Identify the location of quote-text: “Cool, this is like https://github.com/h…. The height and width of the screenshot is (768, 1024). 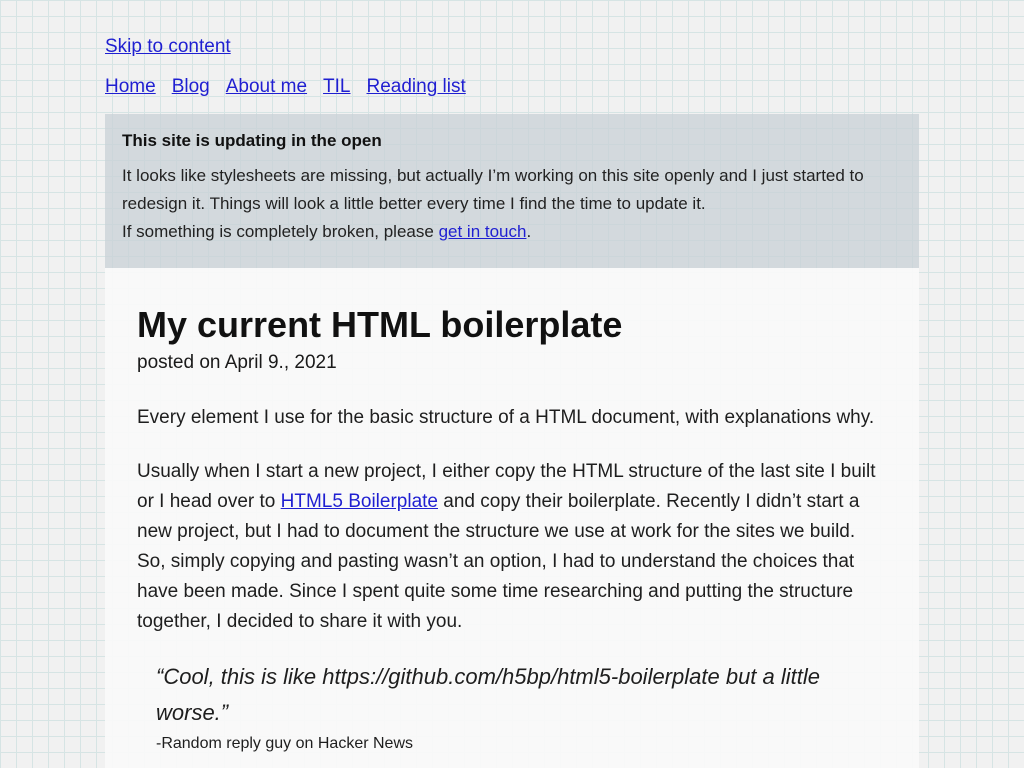
(488, 694).